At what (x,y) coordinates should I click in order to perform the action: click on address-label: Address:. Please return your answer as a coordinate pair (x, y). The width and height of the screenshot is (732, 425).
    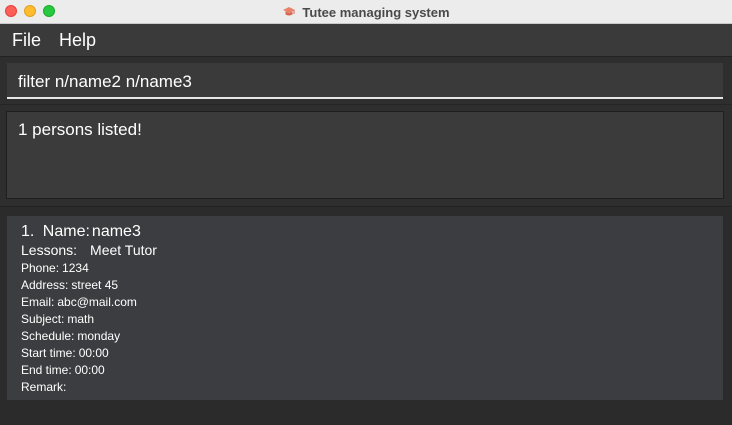
    Looking at the image, I should click on (45, 285).